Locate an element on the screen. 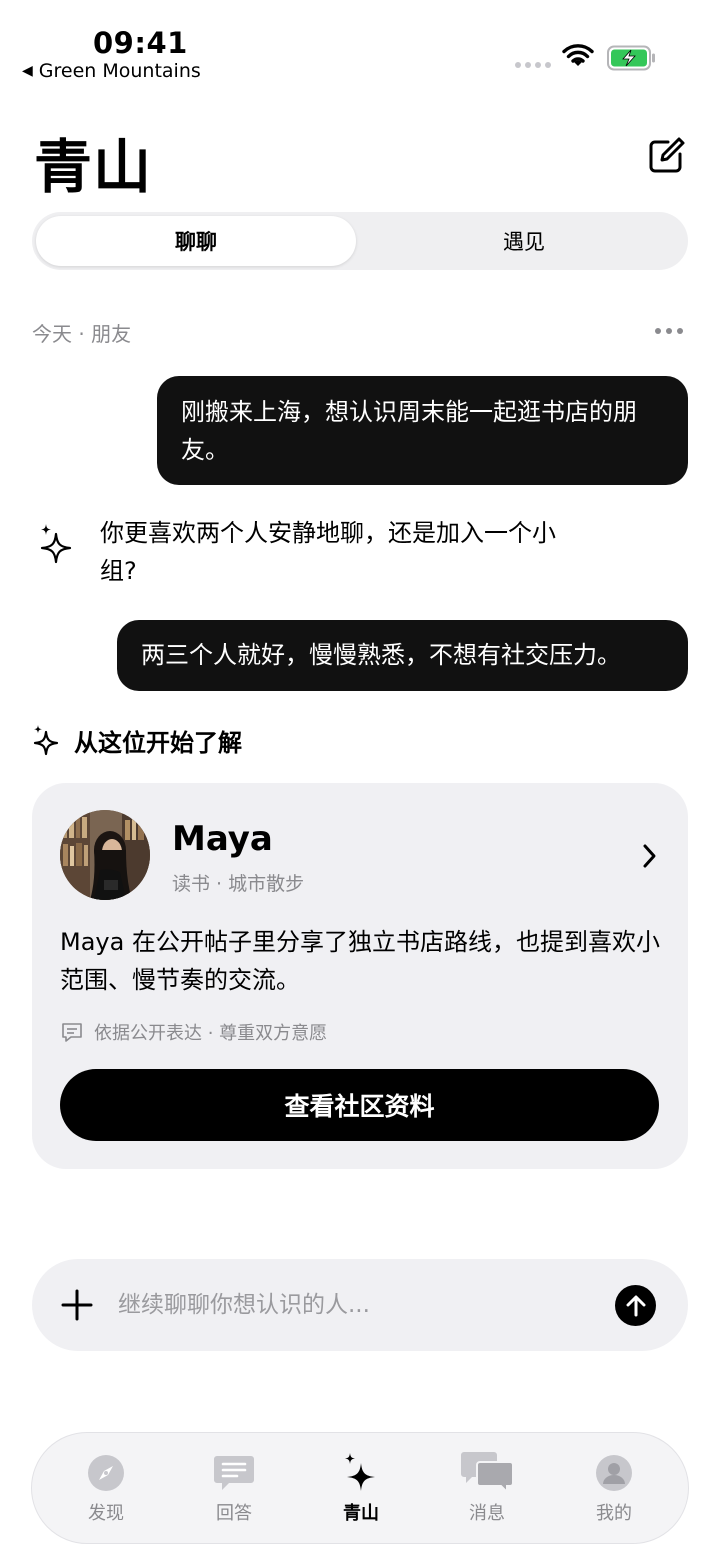 The height and width of the screenshot is (1565, 720). segmented-control: 聊聊 遇见 is located at coordinates (360, 241).